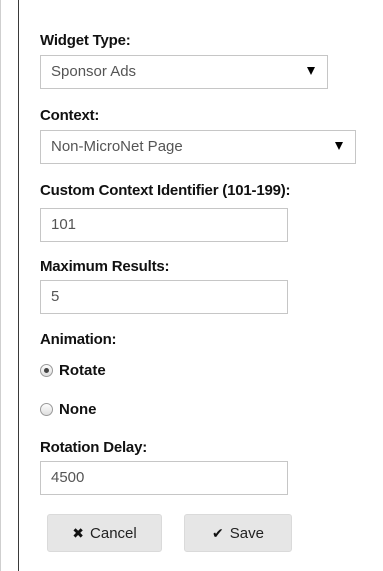 The height and width of the screenshot is (571, 383). Describe the element at coordinates (184, 72) in the screenshot. I see `widget-type-select: Sponsor Ads` at that location.